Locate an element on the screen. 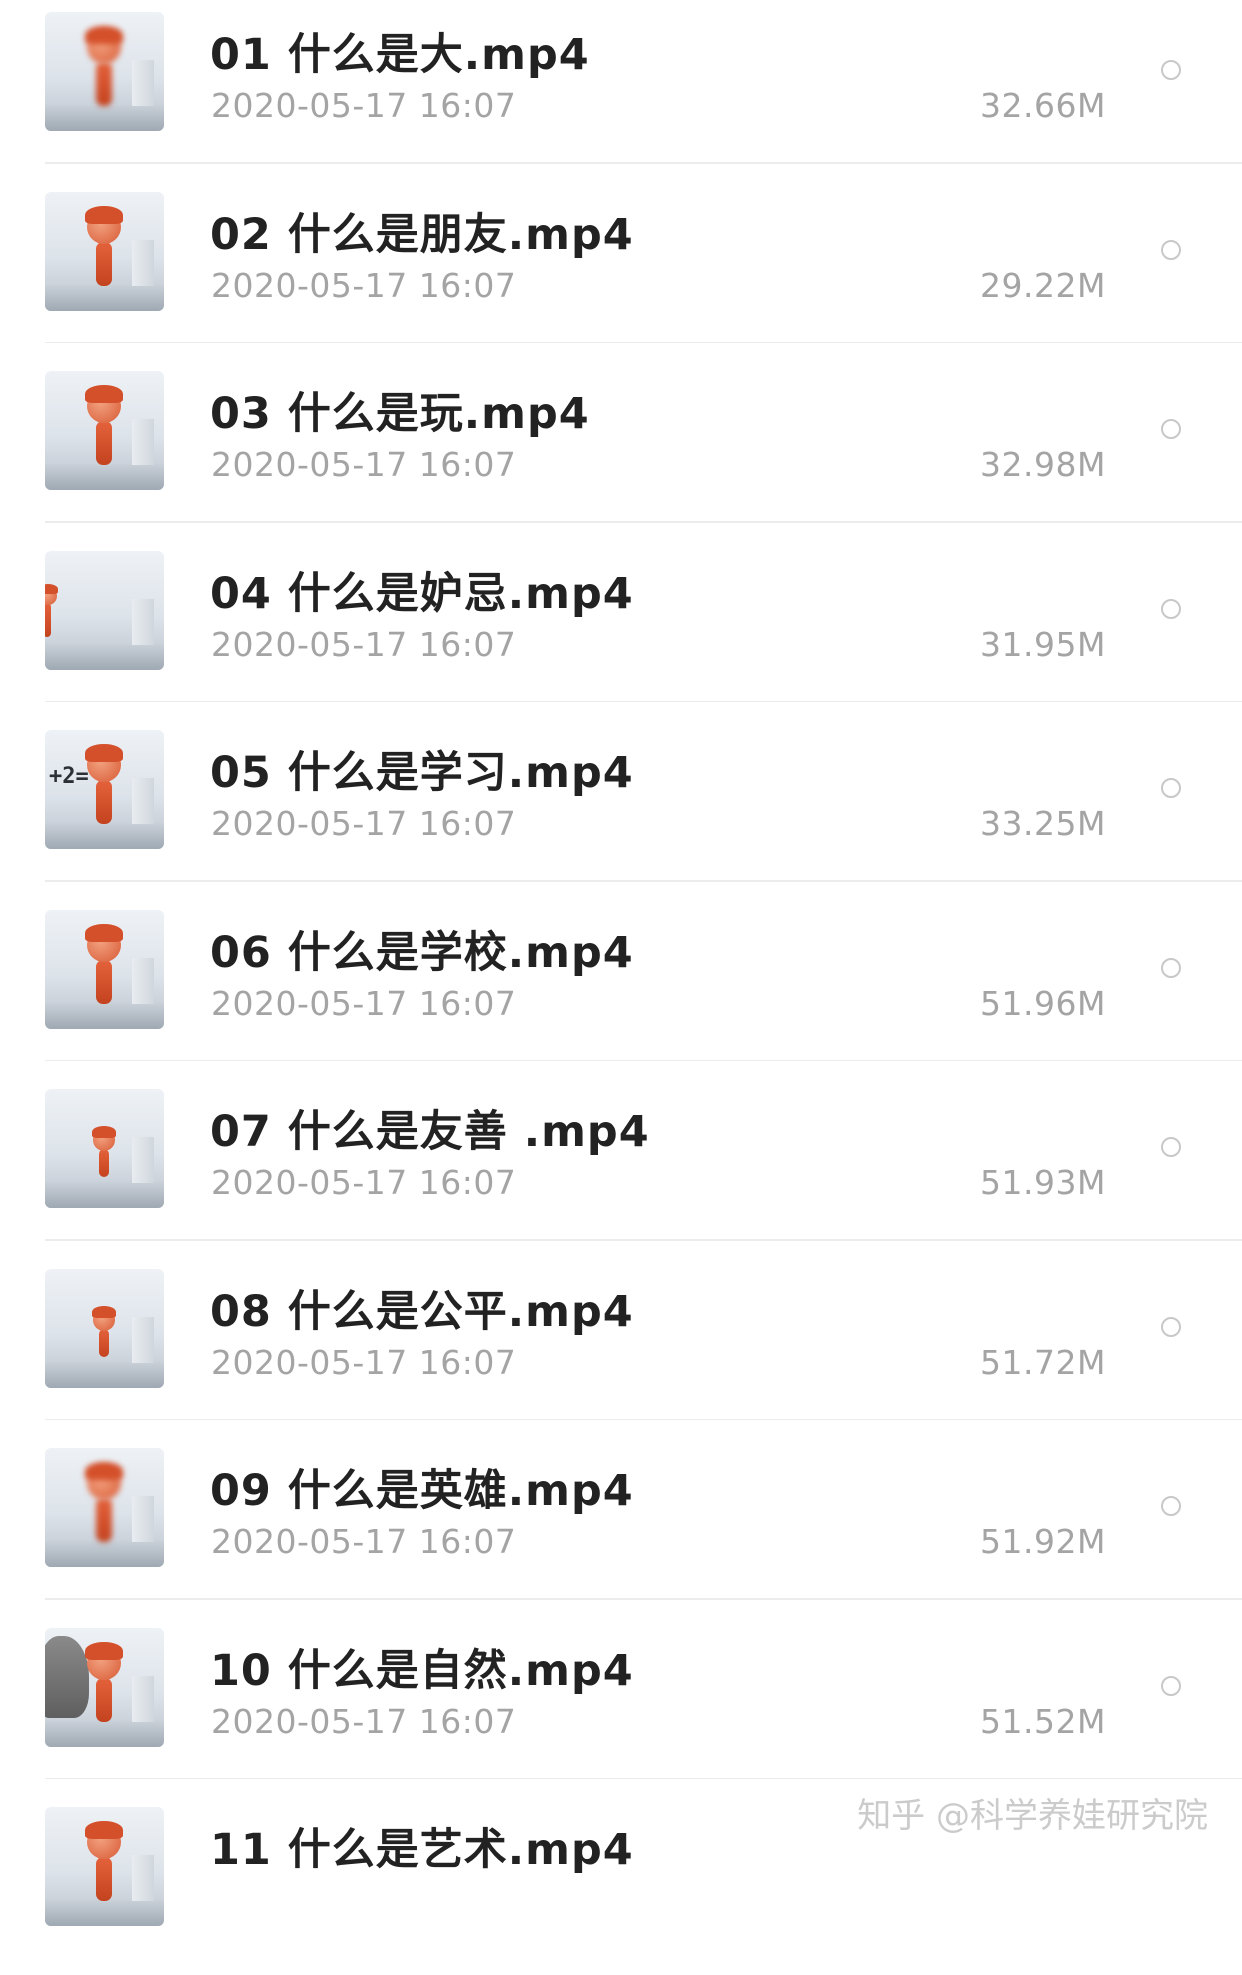 This screenshot has width=1242, height=1975. file-name: 03 什么是玩.mp4 is located at coordinates (400, 414).